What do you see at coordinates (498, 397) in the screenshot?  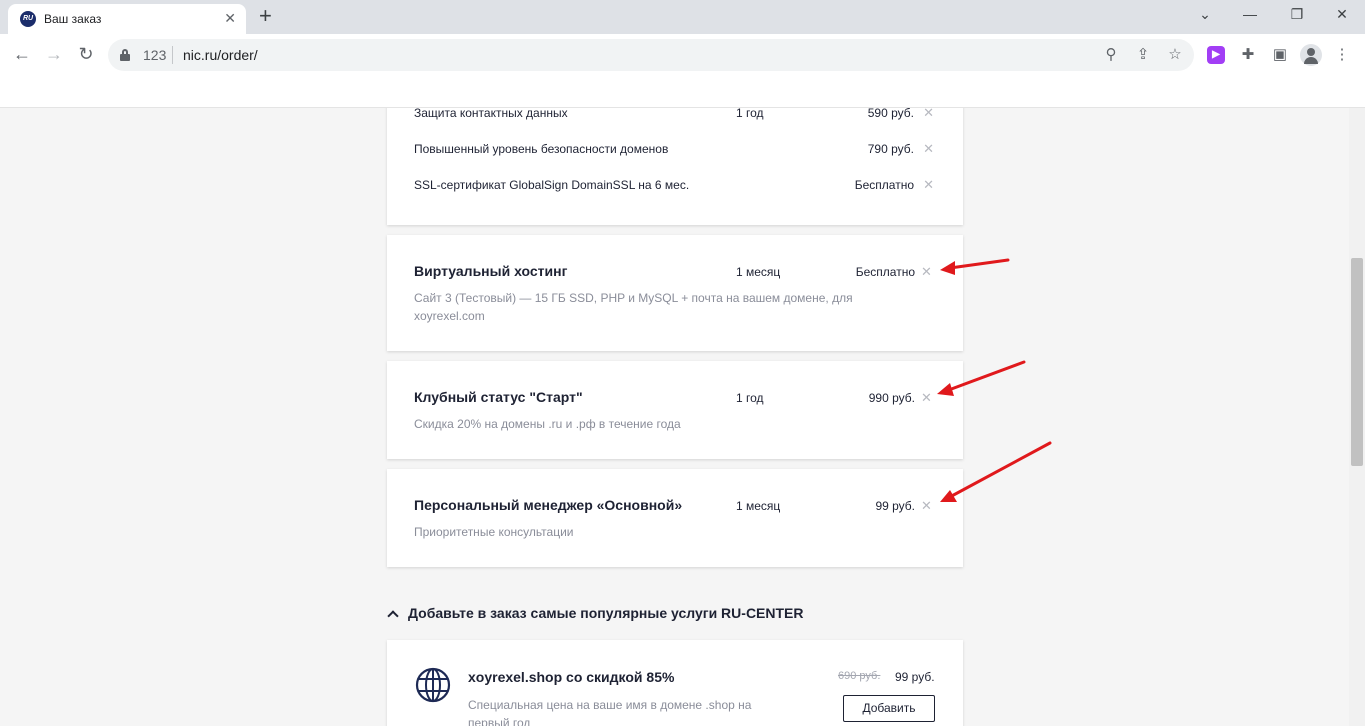 I see `order-item-title: Клубный статус "Старт"` at bounding box center [498, 397].